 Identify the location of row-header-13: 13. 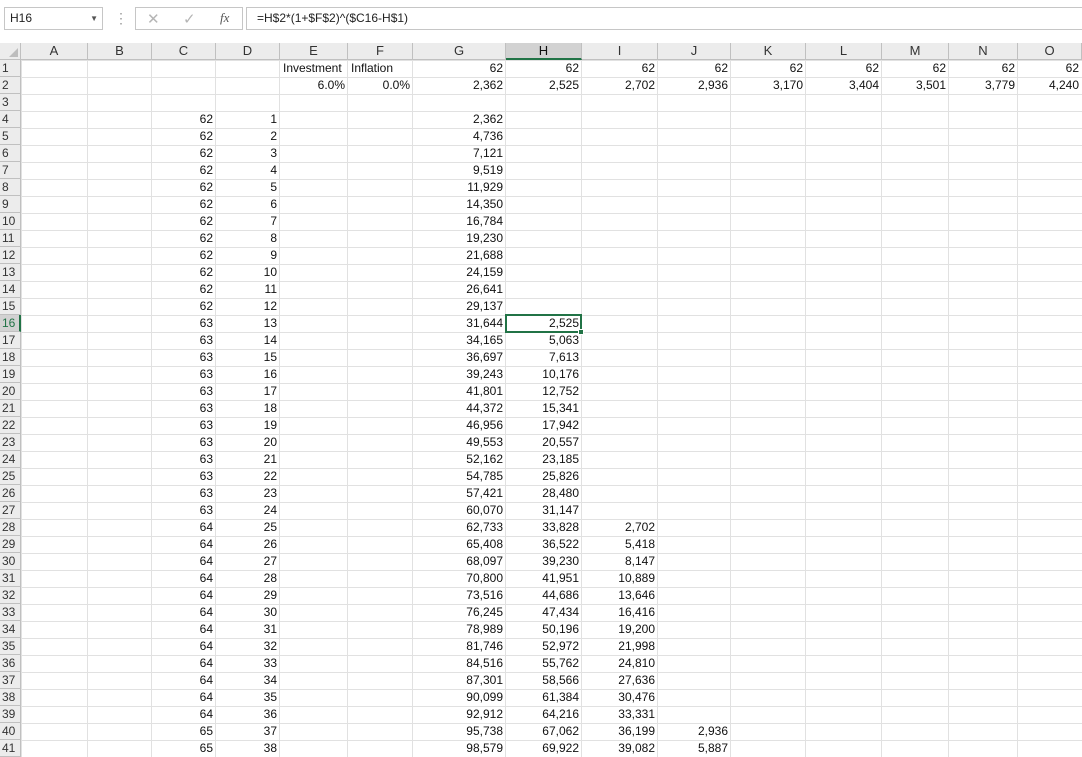
(10, 272).